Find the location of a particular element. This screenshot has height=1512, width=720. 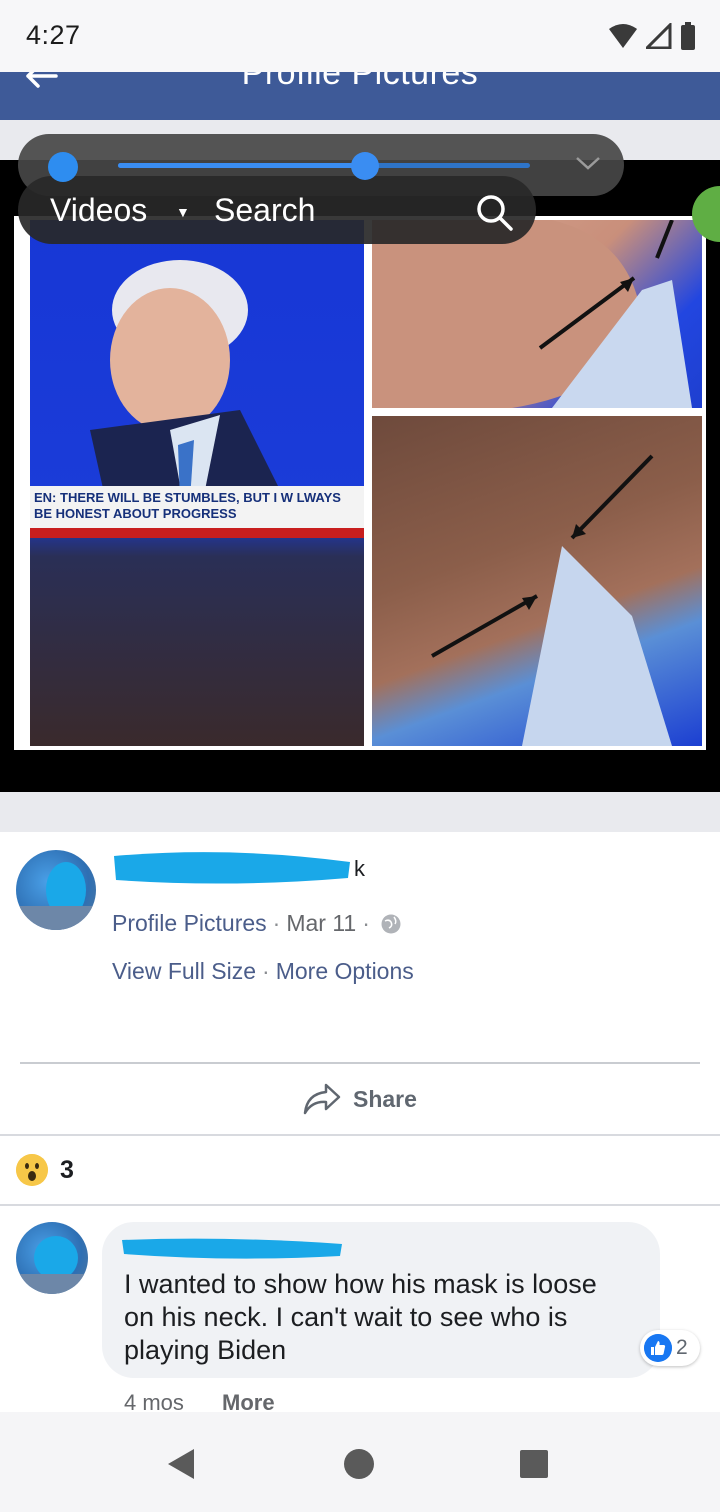

wow-reaction-icon is located at coordinates (32, 1170).